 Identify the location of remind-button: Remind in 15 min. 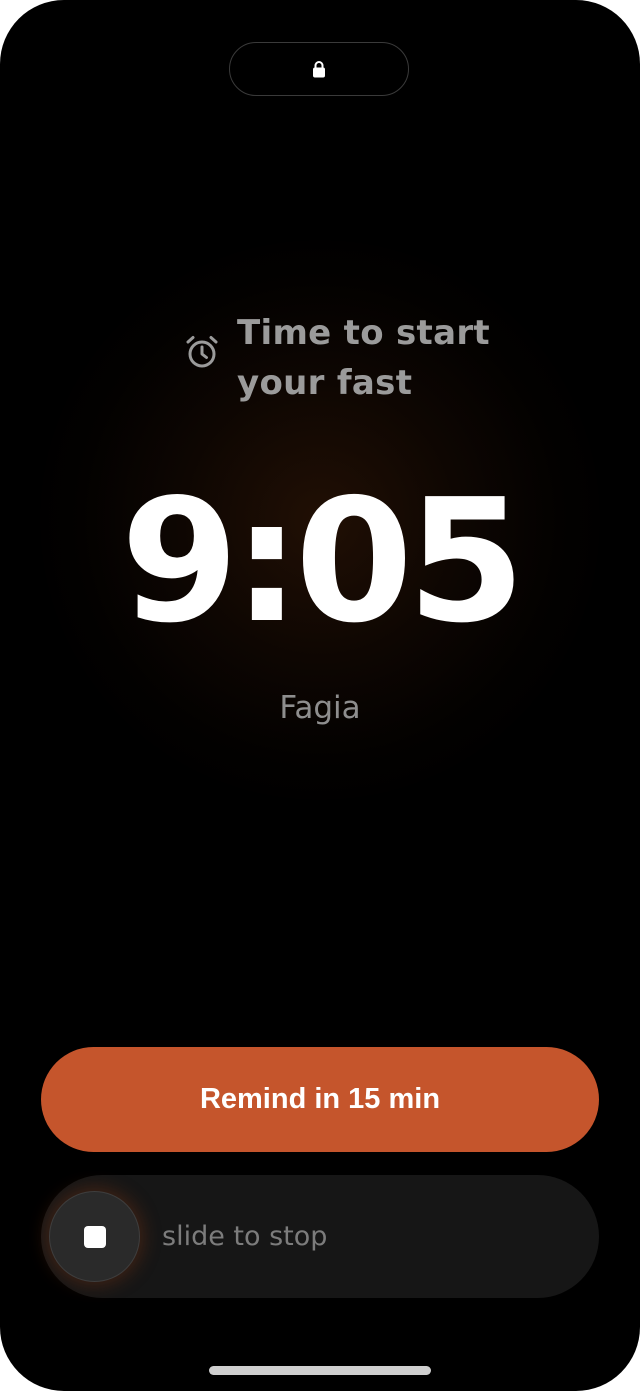
(320, 1099).